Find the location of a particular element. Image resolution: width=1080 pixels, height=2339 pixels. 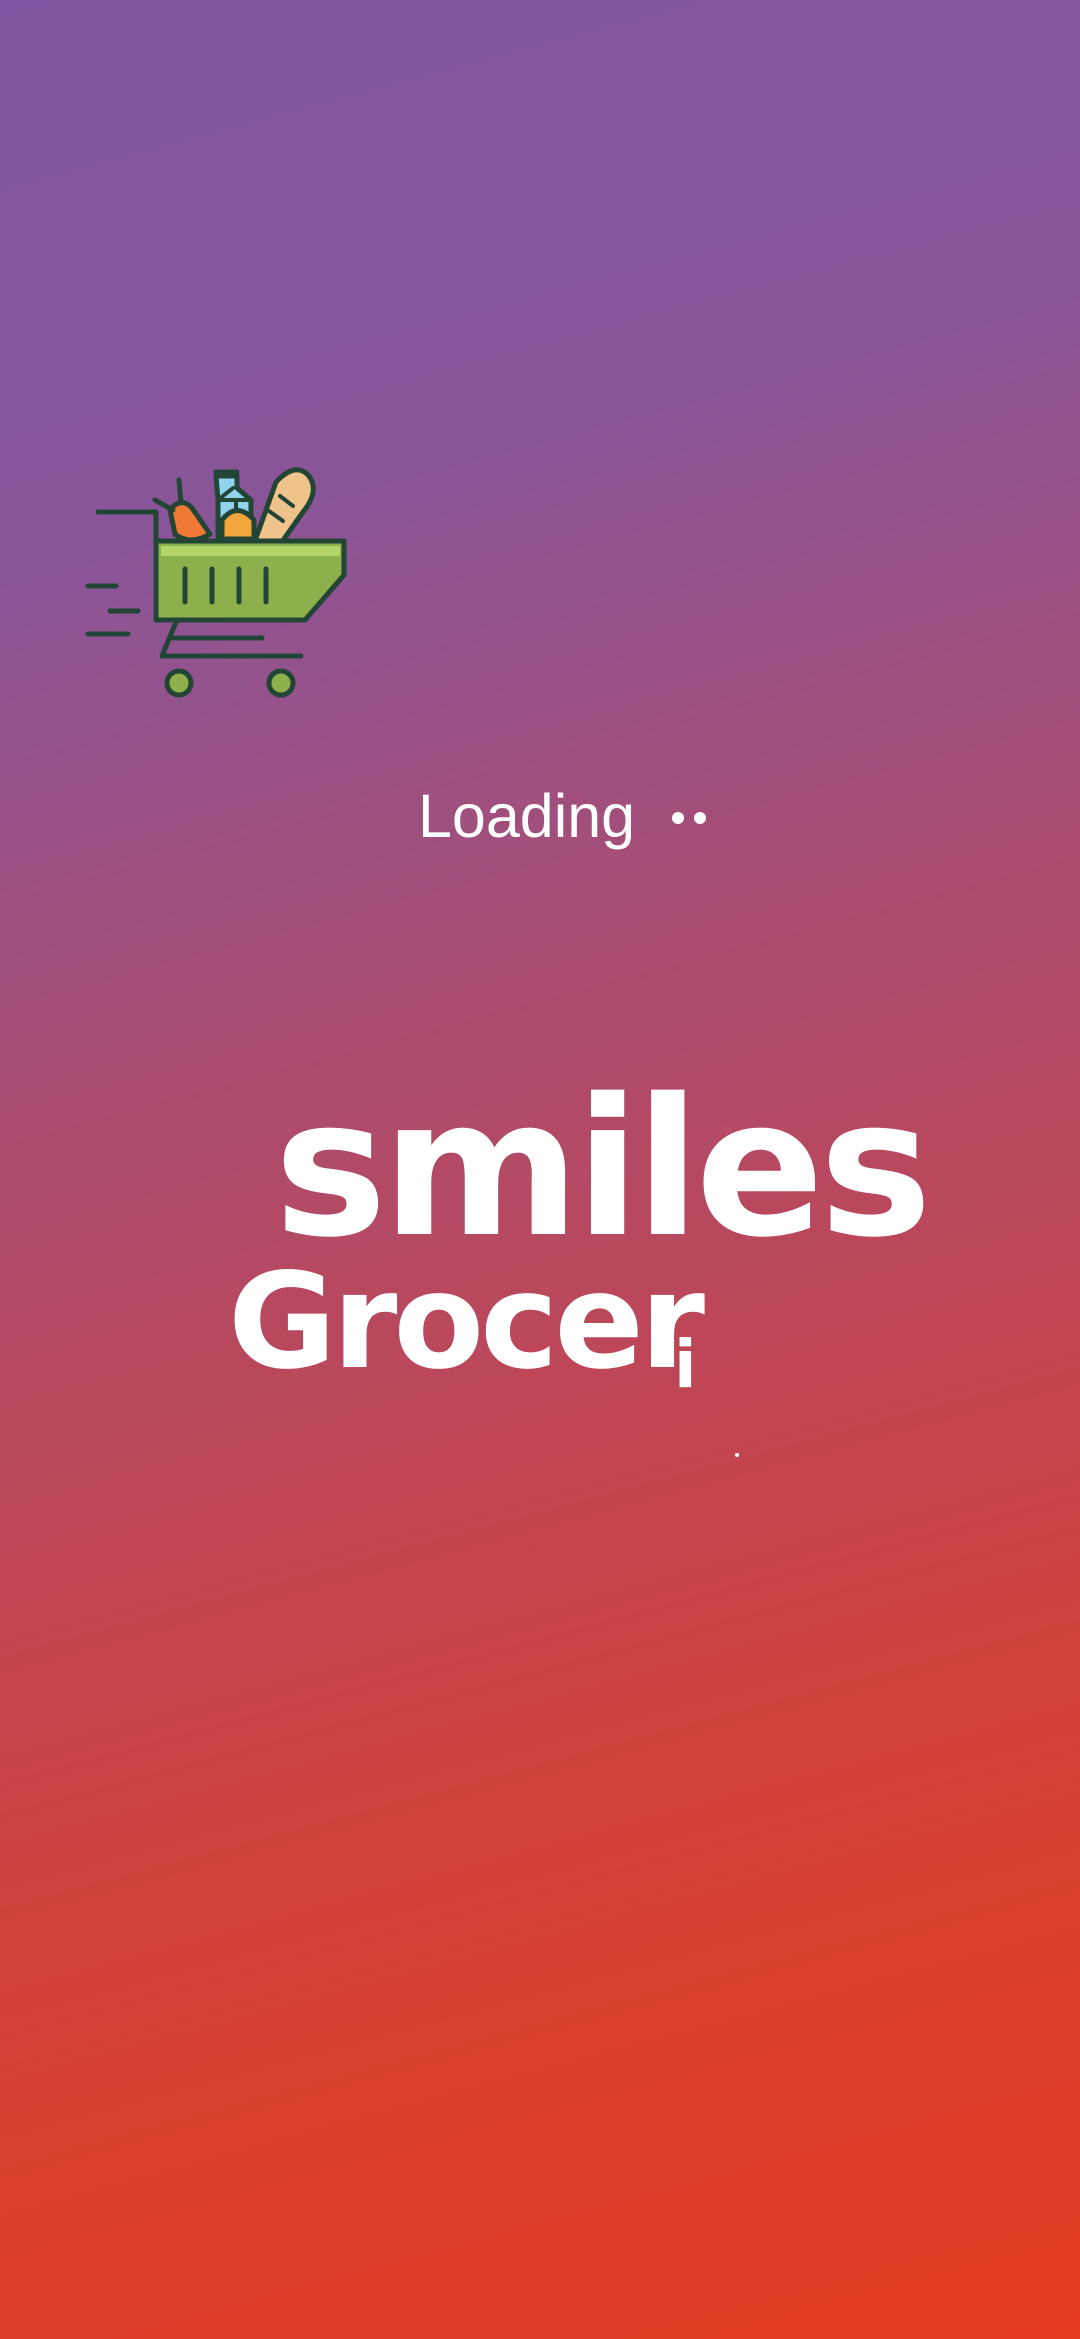

loading-label: Loading is located at coordinates (527, 816).